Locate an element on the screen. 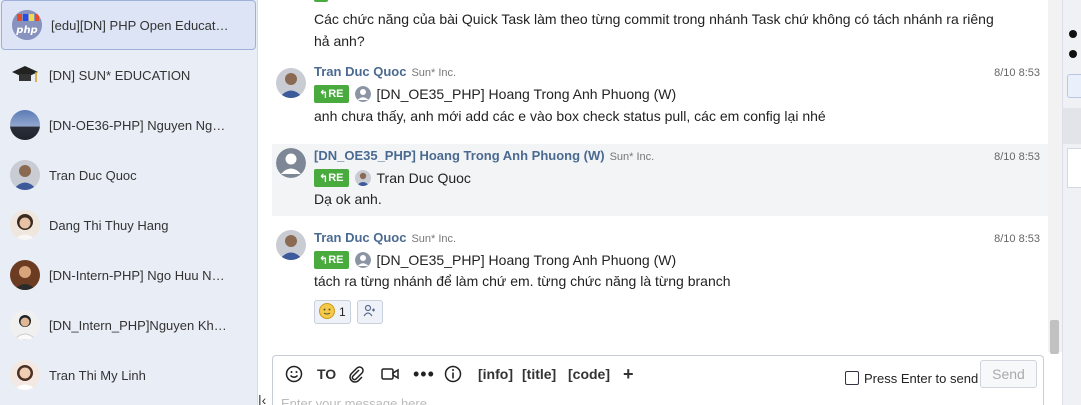 This screenshot has width=1081, height=405. video-call-icon is located at coordinates (390, 374).